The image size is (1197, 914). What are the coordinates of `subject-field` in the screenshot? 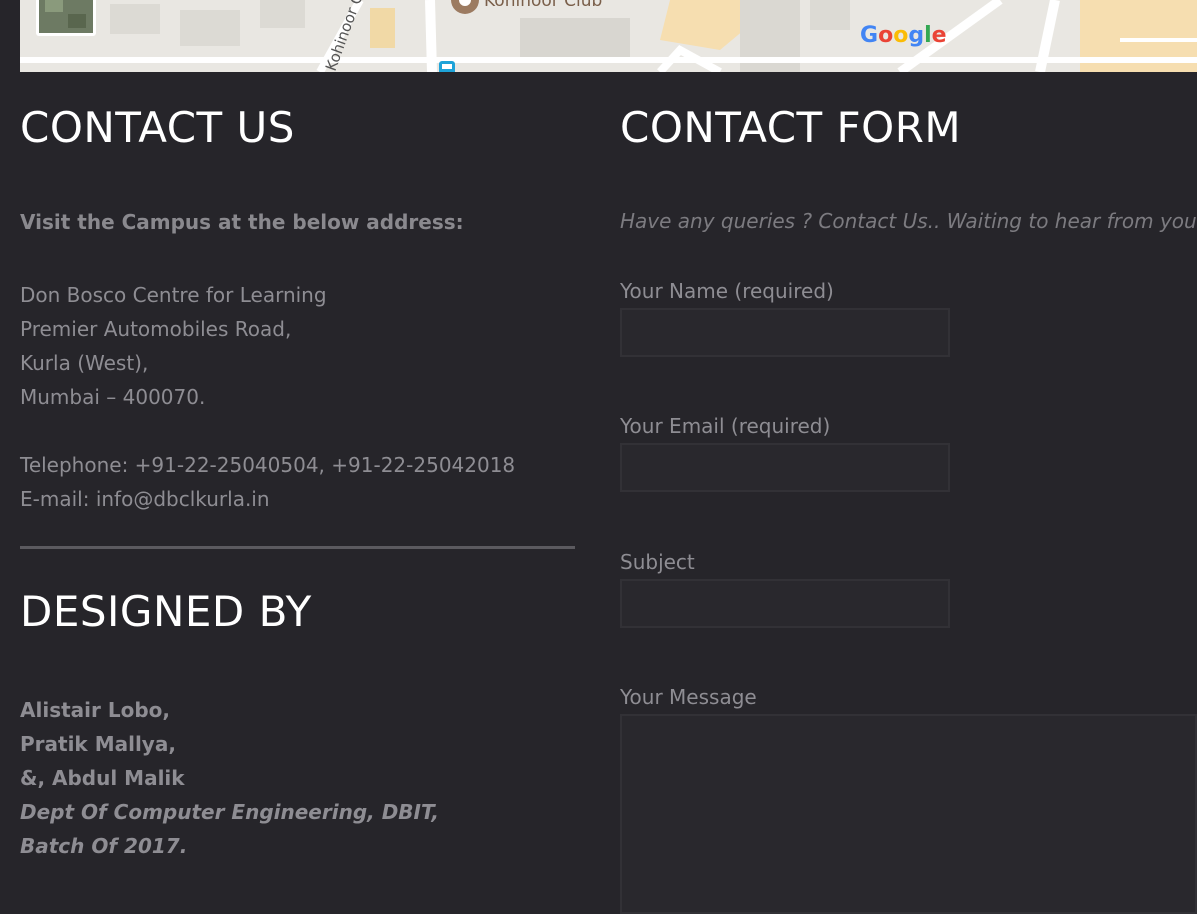 It's located at (785, 603).